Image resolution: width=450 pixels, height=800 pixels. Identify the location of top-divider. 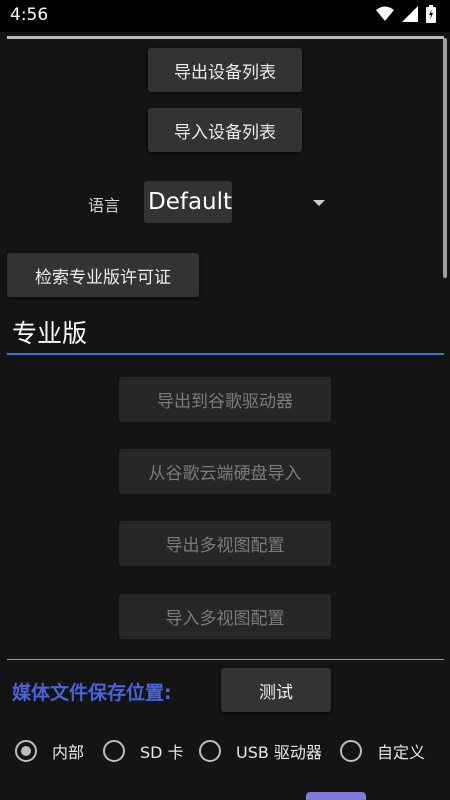
(225, 37).